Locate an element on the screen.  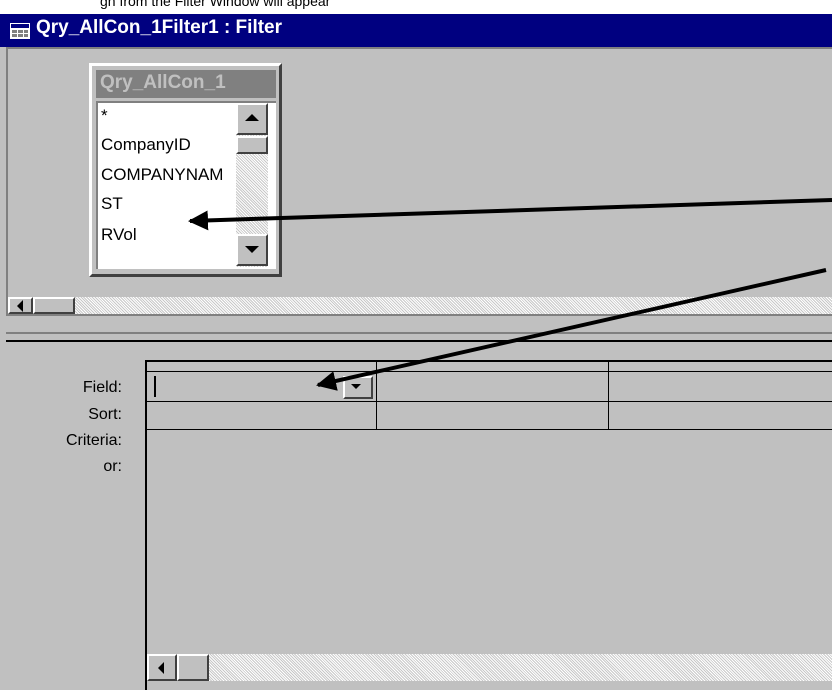
grid-hscrollbar is located at coordinates (489, 667).